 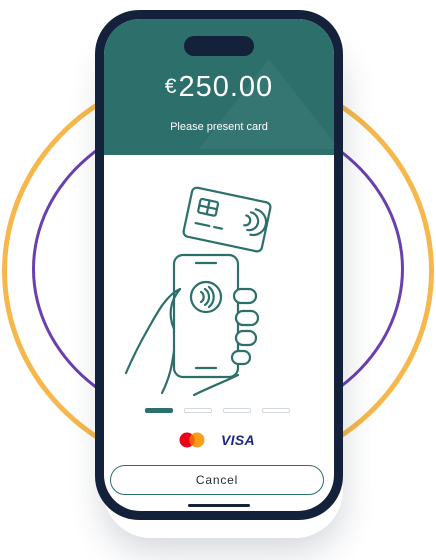 What do you see at coordinates (217, 480) in the screenshot?
I see `cancel-button: Cancel` at bounding box center [217, 480].